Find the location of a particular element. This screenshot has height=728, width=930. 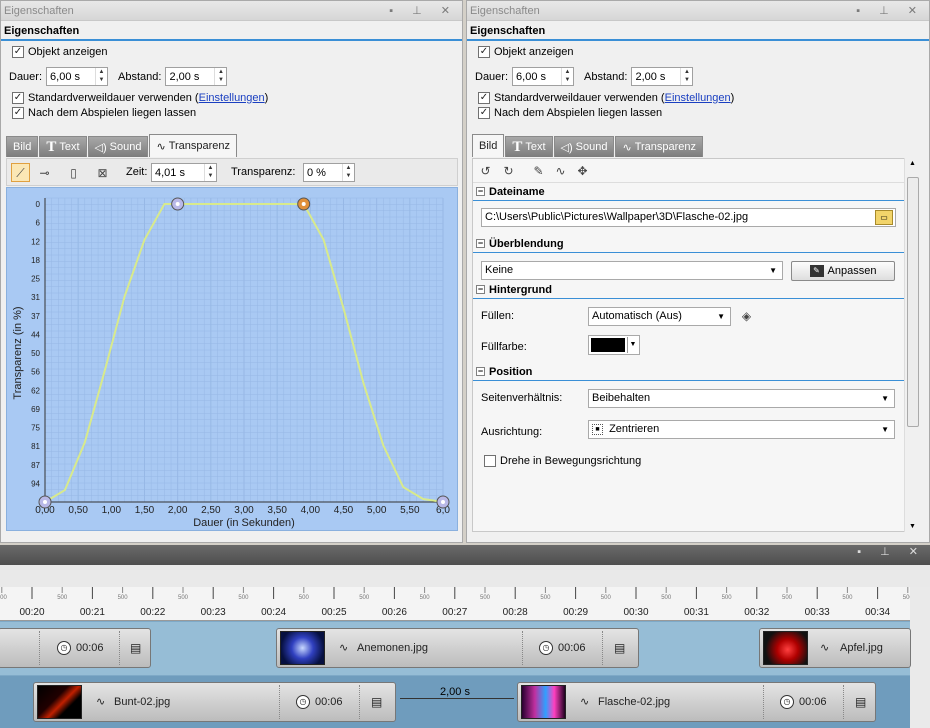

time-spinner: 4,01 s ▲ ▼ is located at coordinates (184, 172).